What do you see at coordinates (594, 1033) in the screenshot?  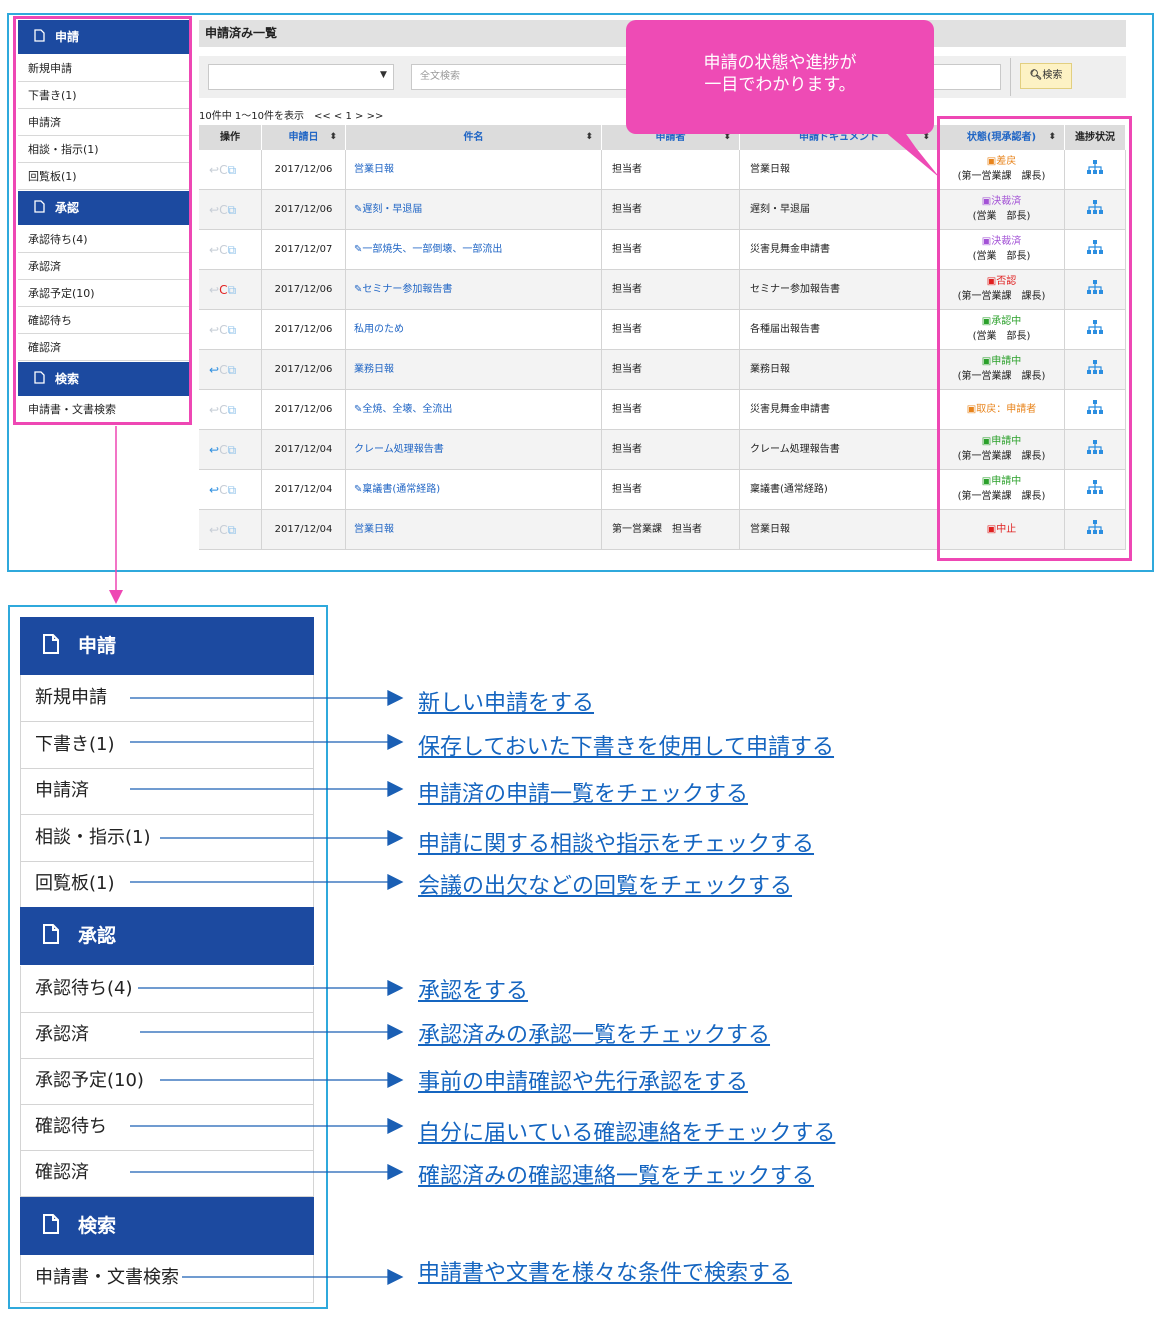 I see `desc-approved: 承認済みの承認一覧をチェックする` at bounding box center [594, 1033].